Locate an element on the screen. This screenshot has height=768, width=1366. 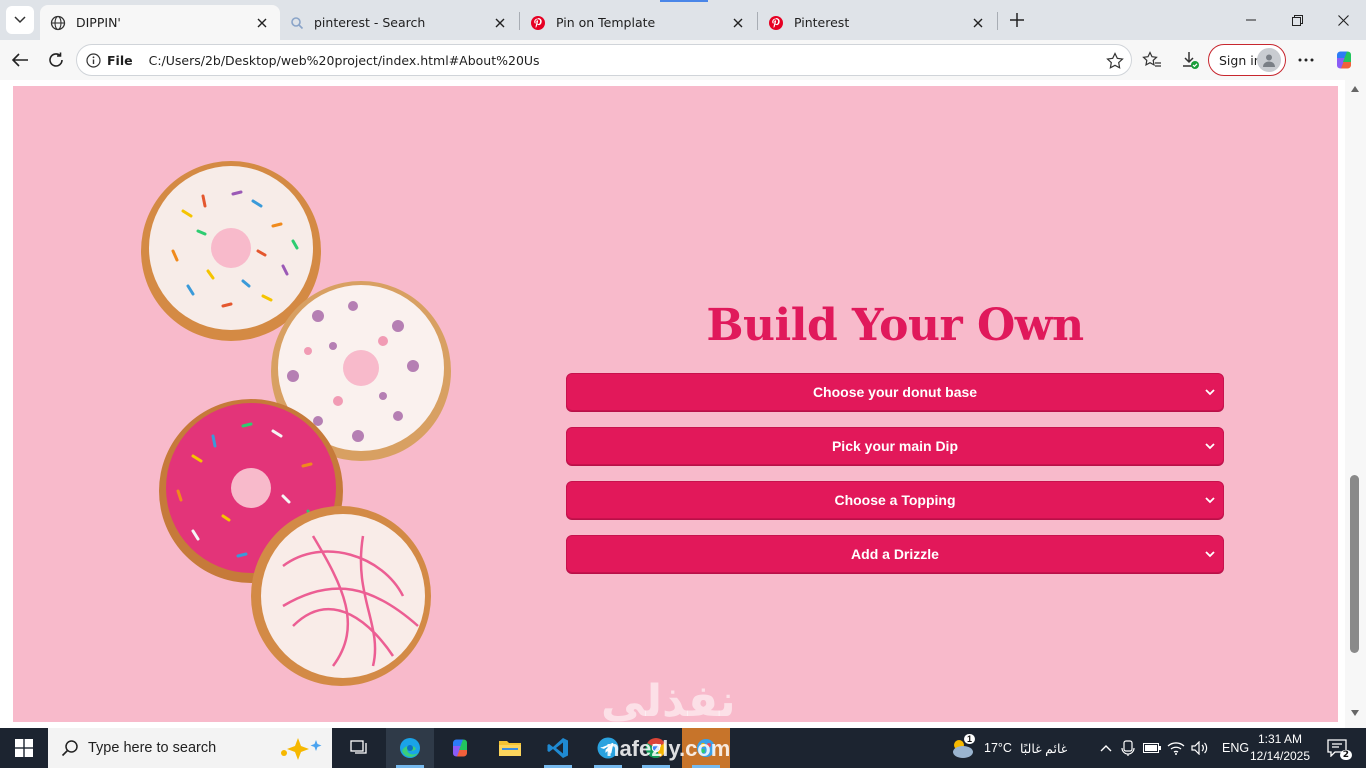
volume-icon is located at coordinates (1200, 748).